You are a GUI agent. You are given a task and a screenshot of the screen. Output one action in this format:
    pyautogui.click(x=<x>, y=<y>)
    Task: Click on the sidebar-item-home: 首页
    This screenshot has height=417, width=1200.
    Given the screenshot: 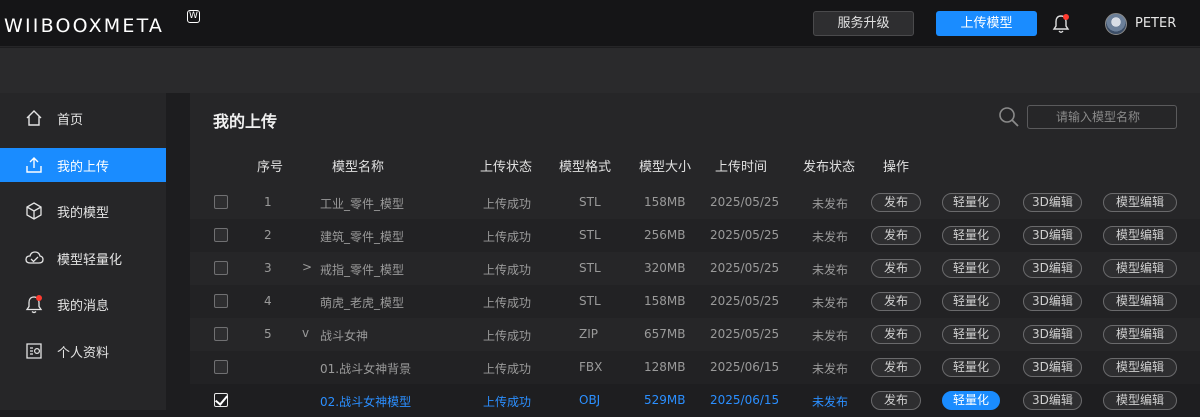 What is the action you would take?
    pyautogui.click(x=83, y=118)
    